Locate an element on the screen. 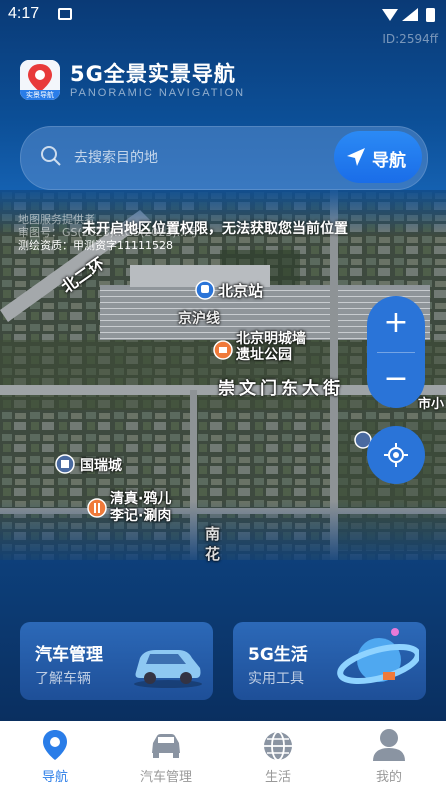  poi-beijing-station: 北京站 is located at coordinates (240, 290).